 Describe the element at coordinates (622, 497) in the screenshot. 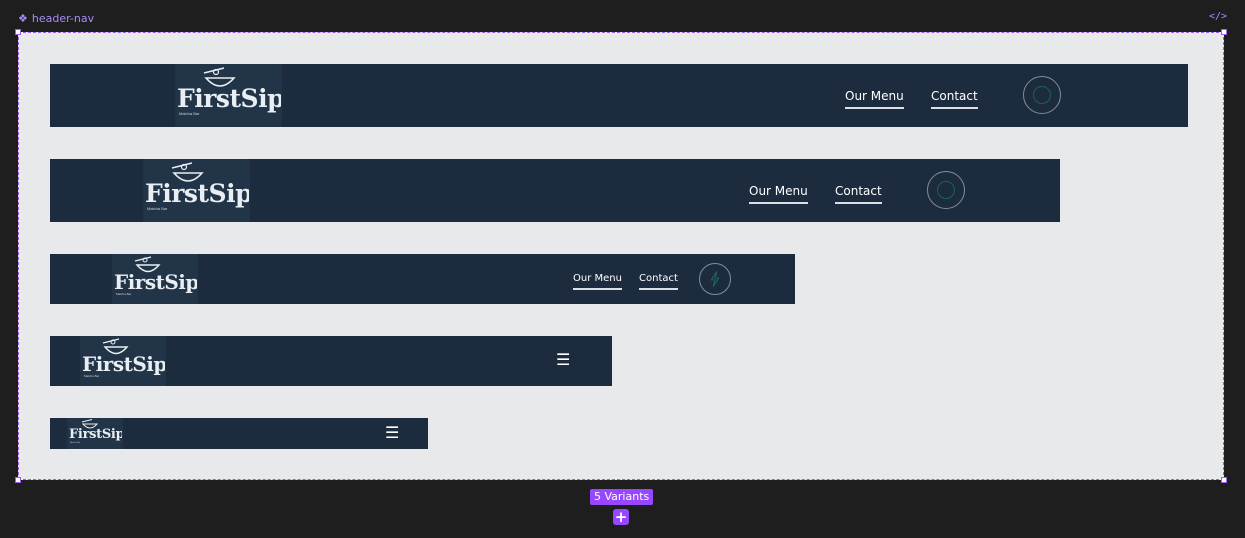

I see `variants-count-badge: 5 Variants` at that location.